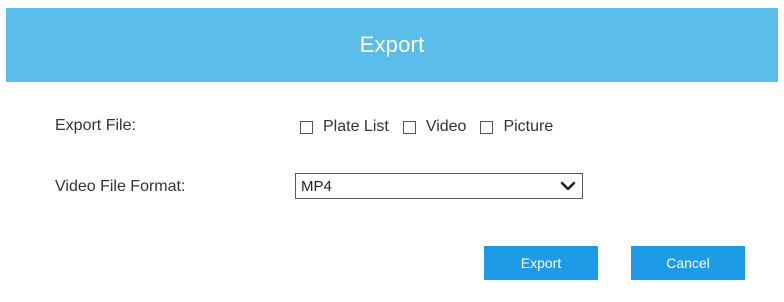 The image size is (784, 302). Describe the element at coordinates (356, 126) in the screenshot. I see `plate-list-label: Plate List` at that location.